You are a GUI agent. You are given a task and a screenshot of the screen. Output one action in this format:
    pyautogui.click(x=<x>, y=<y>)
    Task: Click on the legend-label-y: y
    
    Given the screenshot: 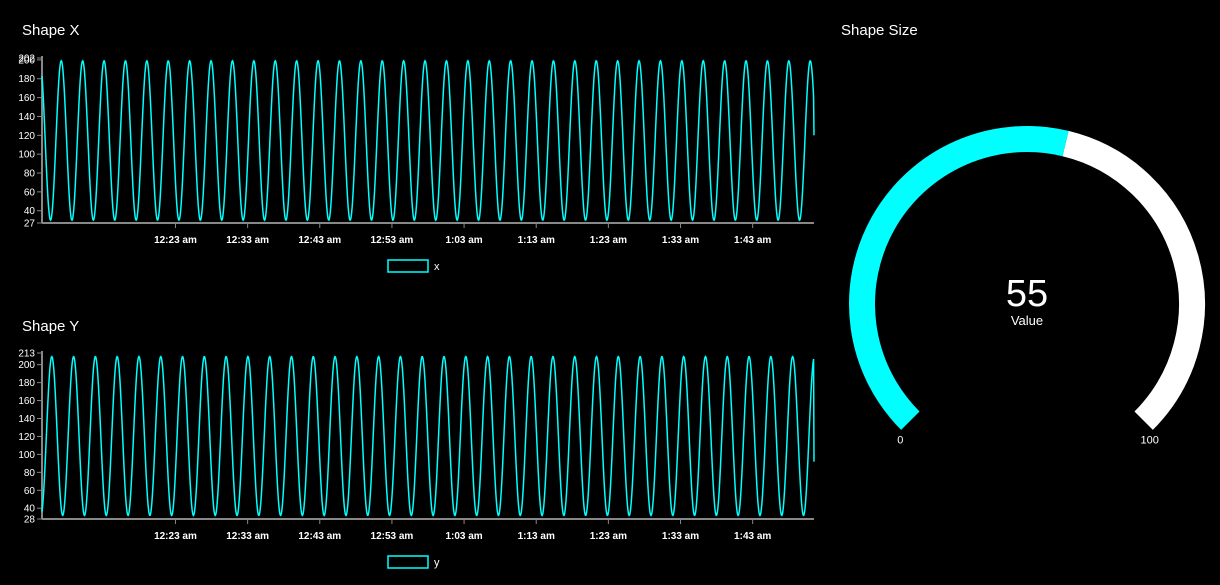 What is the action you would take?
    pyautogui.click(x=437, y=563)
    